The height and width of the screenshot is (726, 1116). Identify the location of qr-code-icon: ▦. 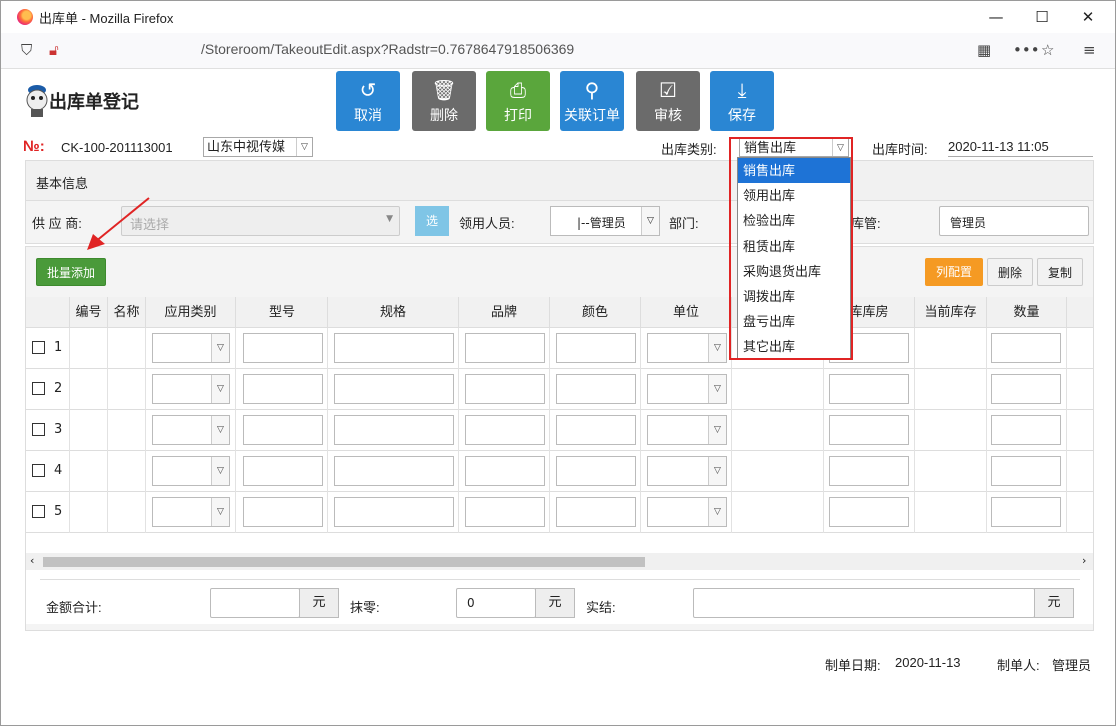
(984, 50).